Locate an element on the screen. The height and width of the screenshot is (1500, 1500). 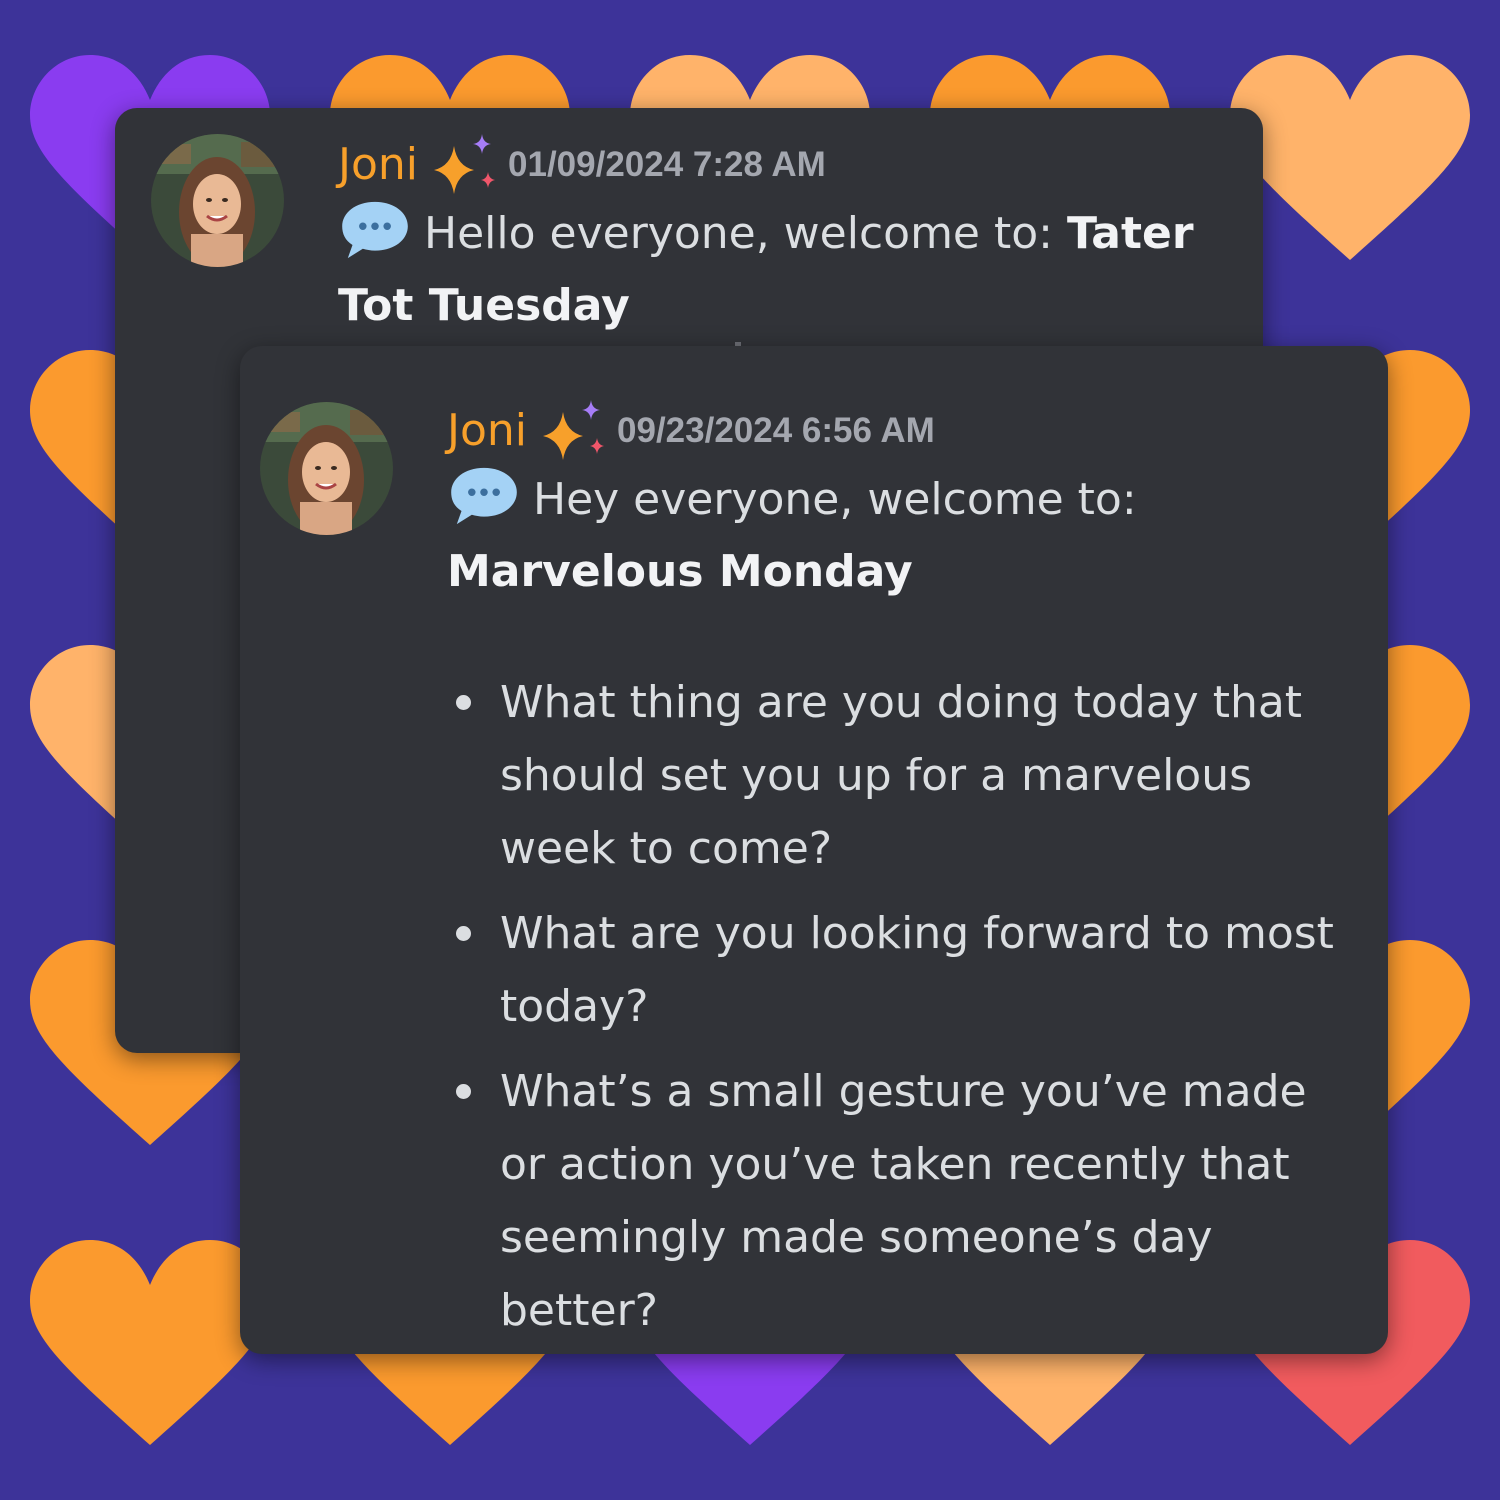
timestamp: 01/09/2024 7:28 AM is located at coordinates (667, 164).